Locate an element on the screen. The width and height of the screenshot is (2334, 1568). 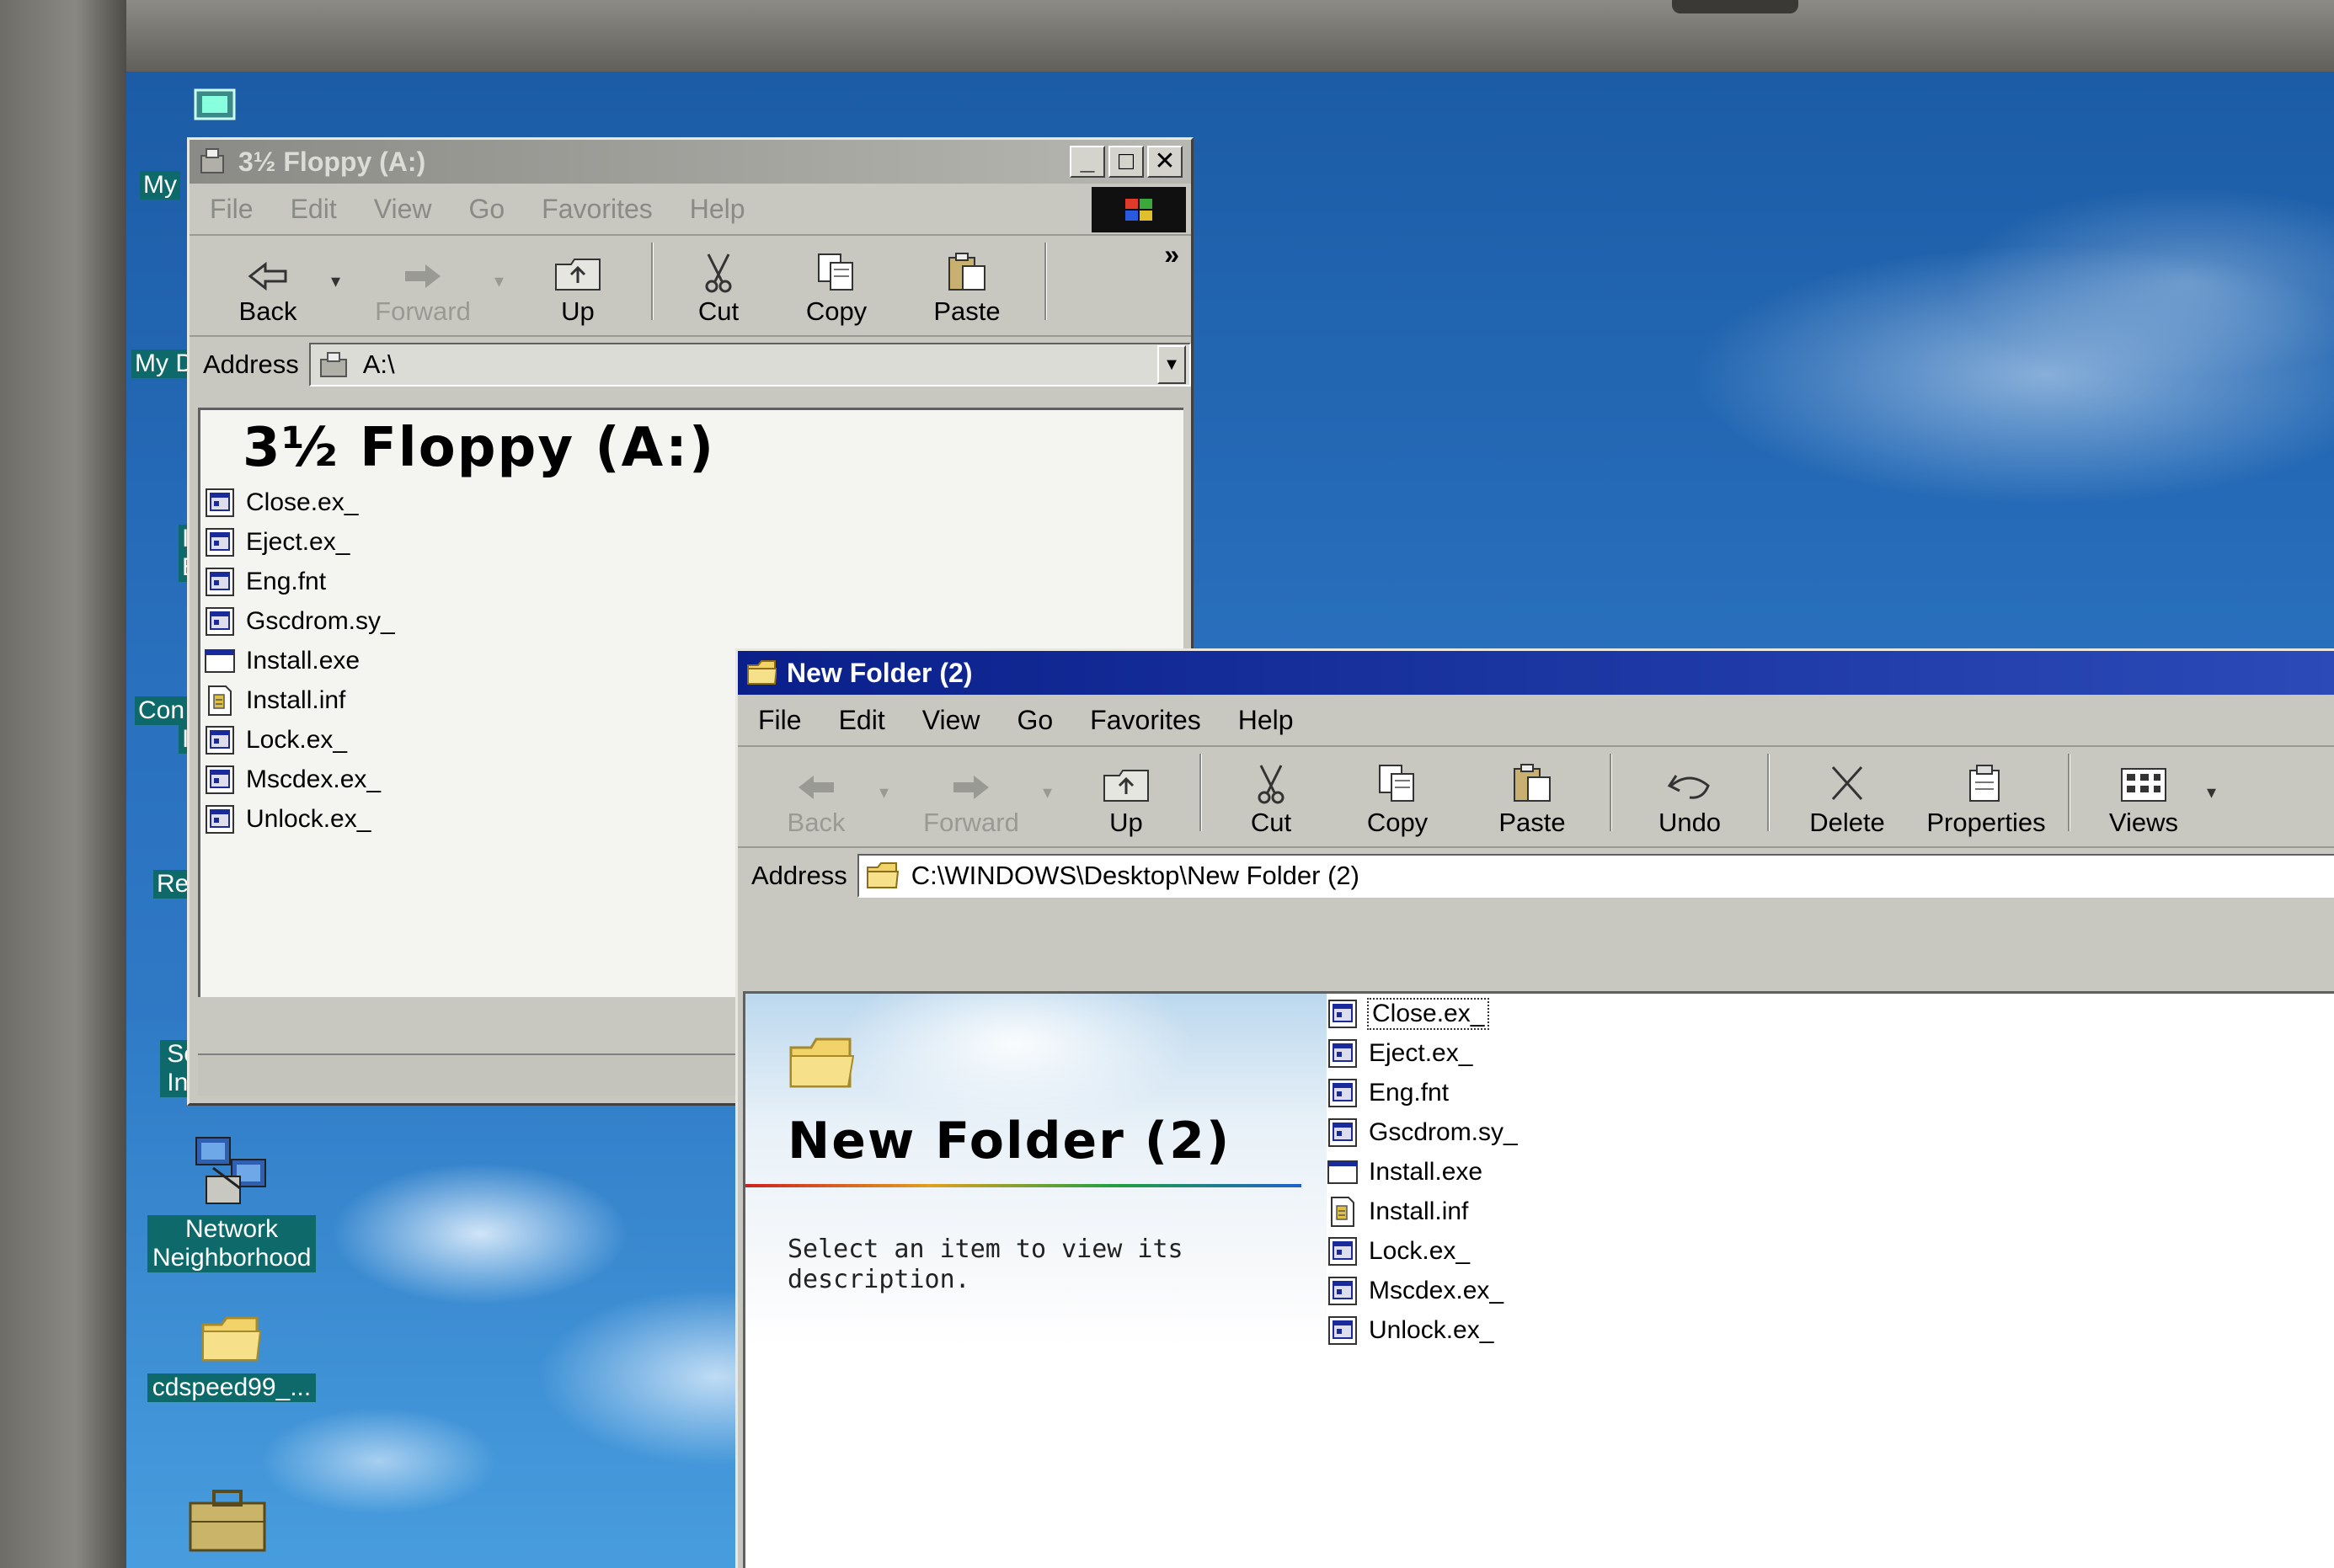
delete-button: Delete is located at coordinates (1847, 800).